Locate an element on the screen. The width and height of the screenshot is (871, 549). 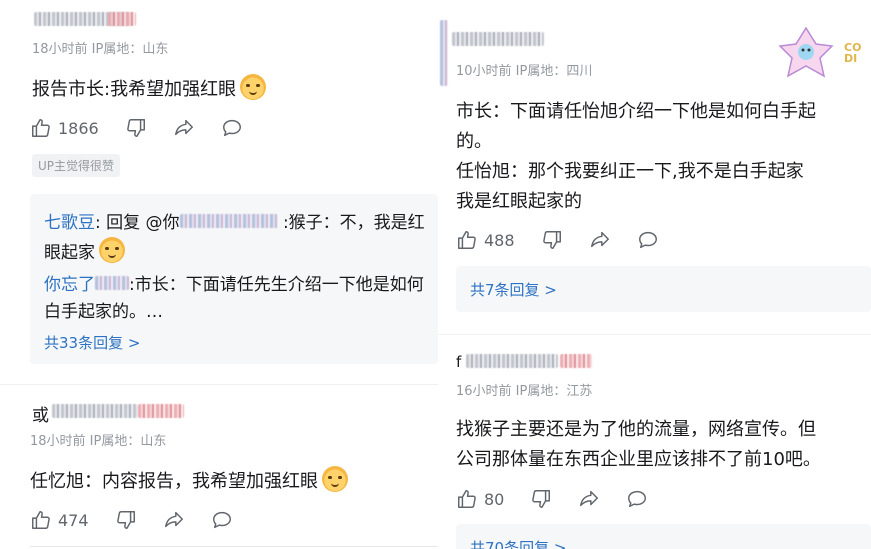
decoration-sticker-icon is located at coordinates (806, 52).